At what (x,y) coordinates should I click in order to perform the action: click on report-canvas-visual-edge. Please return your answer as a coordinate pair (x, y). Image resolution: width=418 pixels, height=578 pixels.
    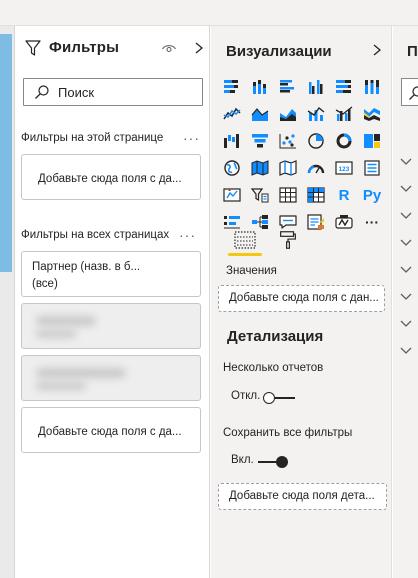
    Looking at the image, I should click on (6, 153).